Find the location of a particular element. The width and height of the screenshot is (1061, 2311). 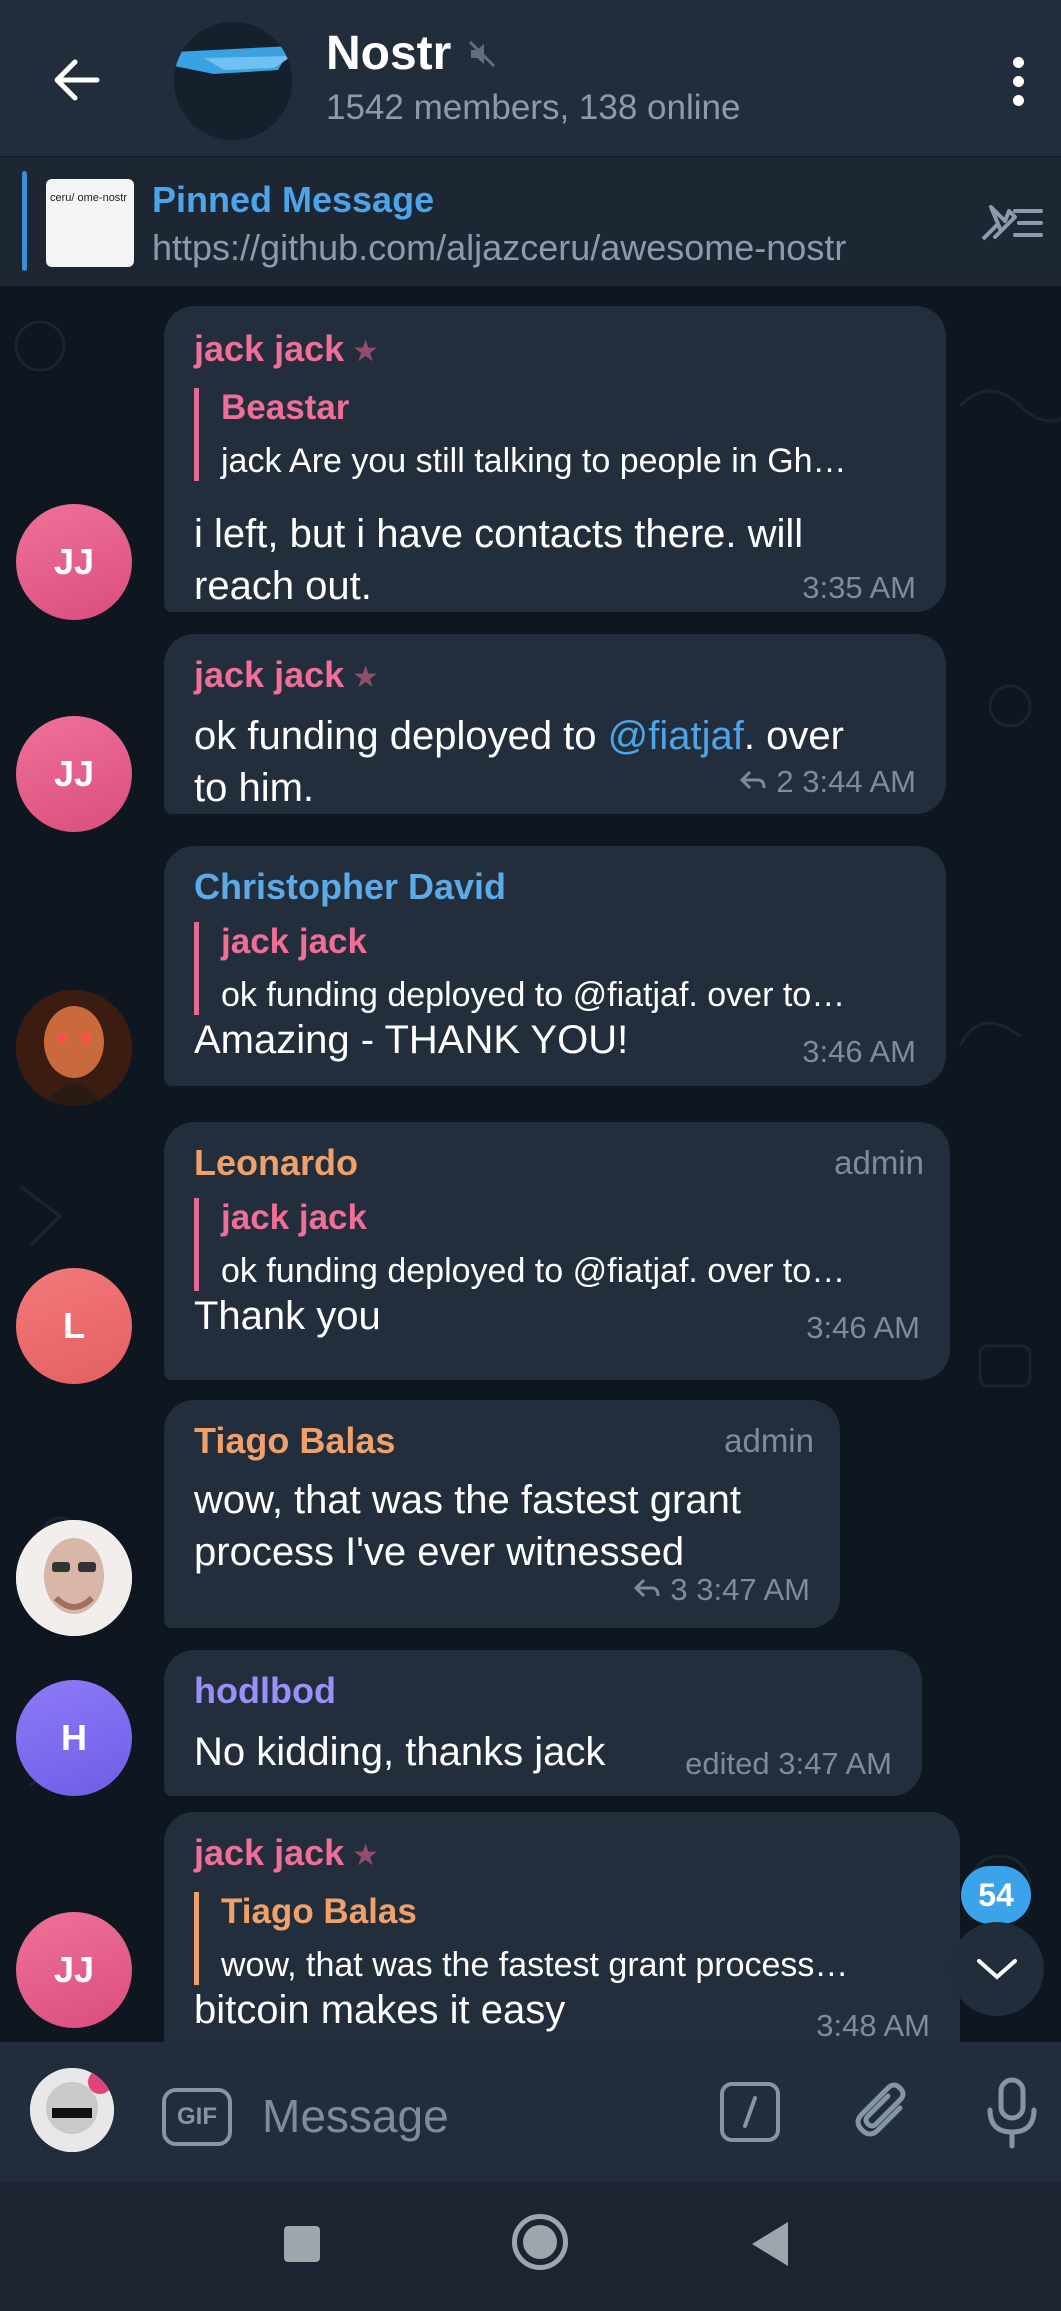

system-back-button is located at coordinates (770, 2244).